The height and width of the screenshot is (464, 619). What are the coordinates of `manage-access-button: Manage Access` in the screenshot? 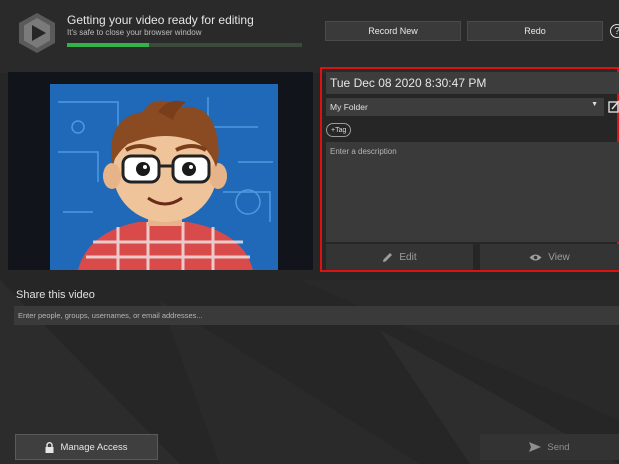 It's located at (86, 447).